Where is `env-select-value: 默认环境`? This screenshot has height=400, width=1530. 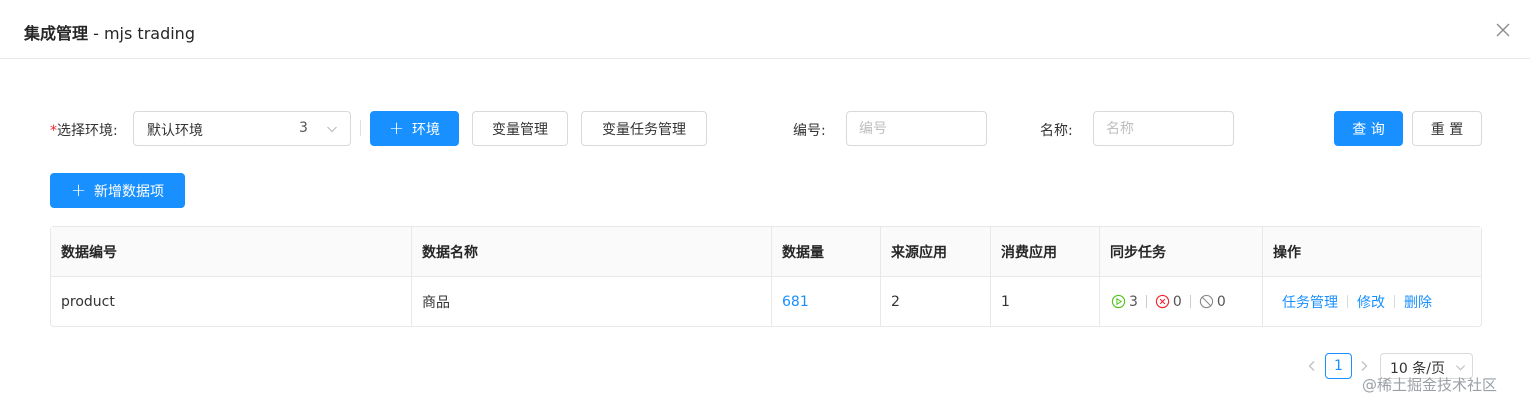 env-select-value: 默认环境 is located at coordinates (175, 131).